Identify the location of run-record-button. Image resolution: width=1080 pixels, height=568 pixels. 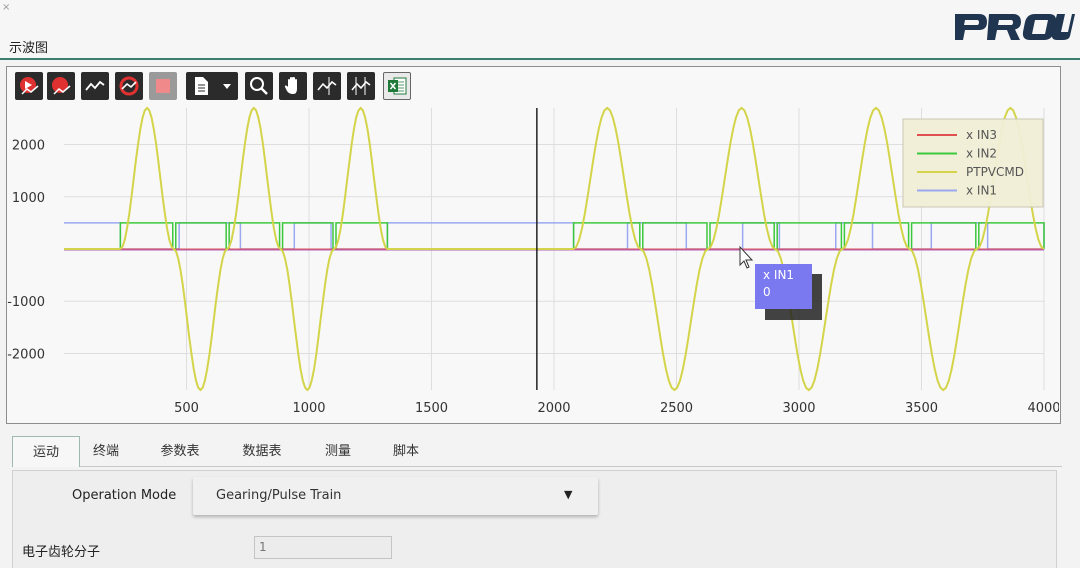
(29, 86).